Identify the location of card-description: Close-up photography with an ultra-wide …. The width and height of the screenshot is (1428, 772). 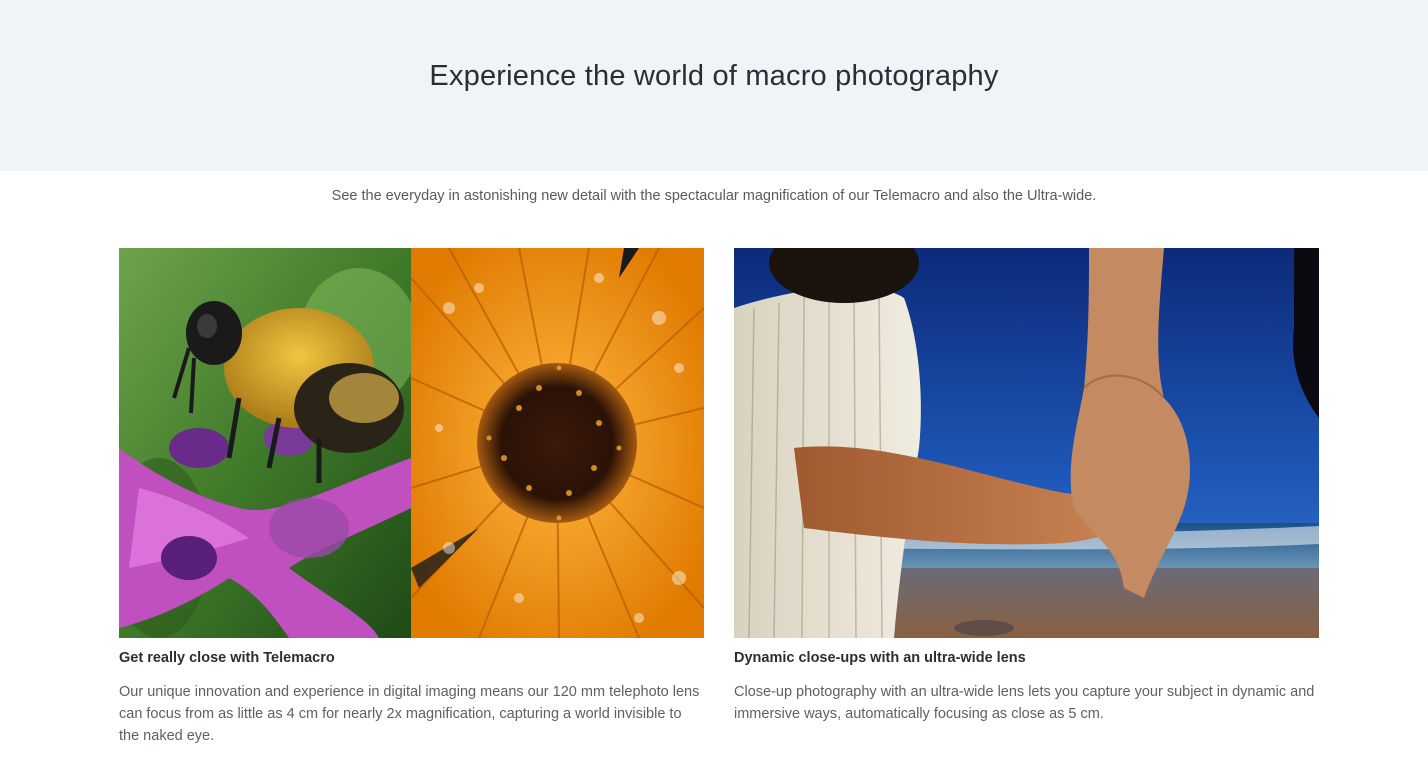
(1024, 703).